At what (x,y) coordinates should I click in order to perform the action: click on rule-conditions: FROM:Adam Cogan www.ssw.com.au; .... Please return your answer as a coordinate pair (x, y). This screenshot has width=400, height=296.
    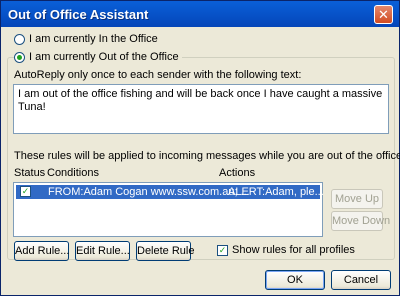
    Looking at the image, I should click on (149, 192).